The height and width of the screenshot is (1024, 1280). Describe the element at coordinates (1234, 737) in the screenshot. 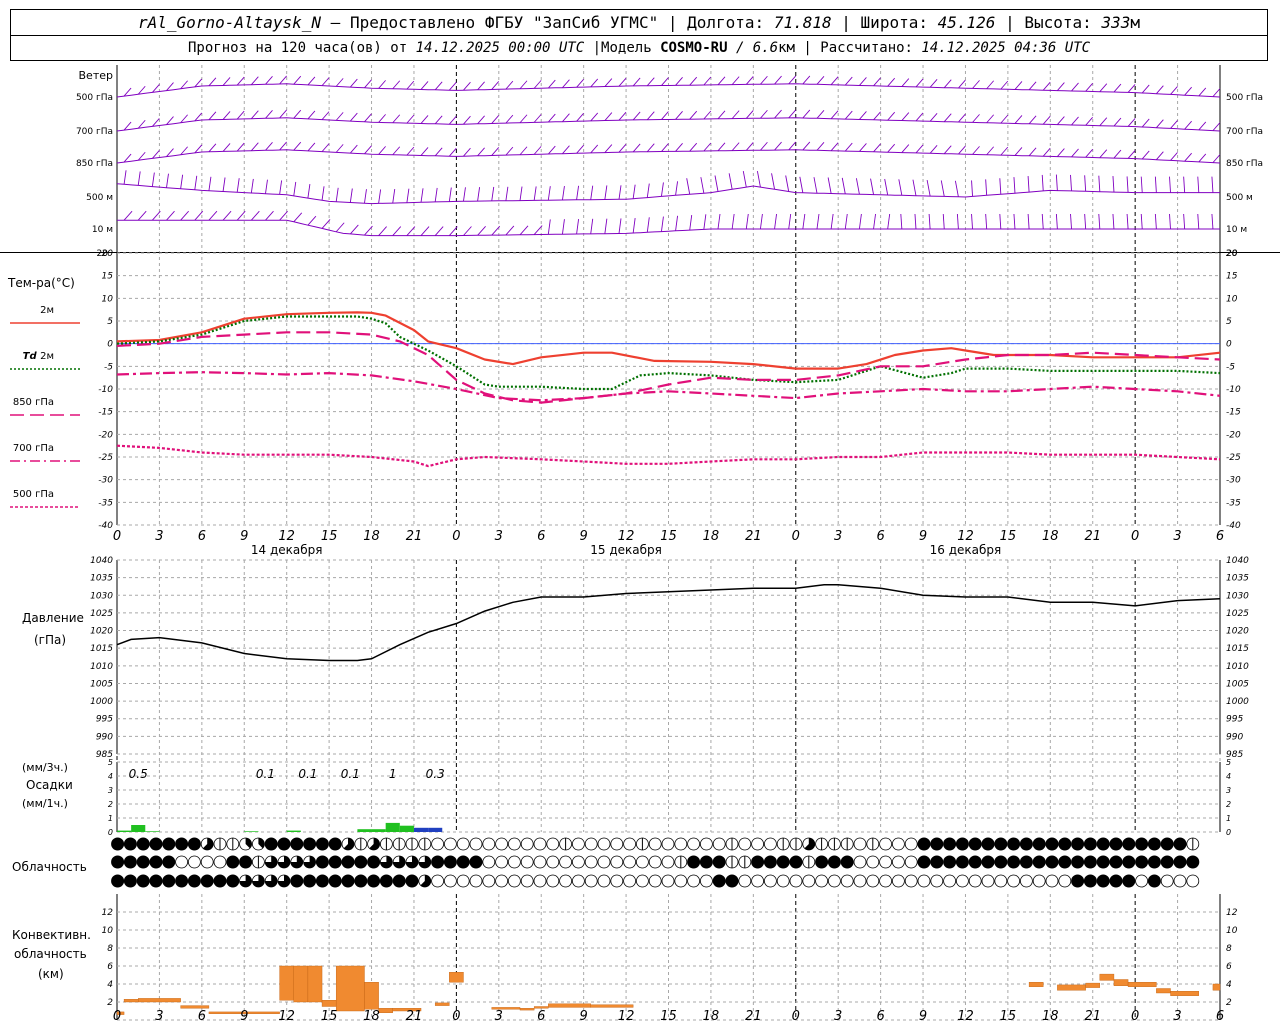

I see `y-tick-label-right: 990` at that location.